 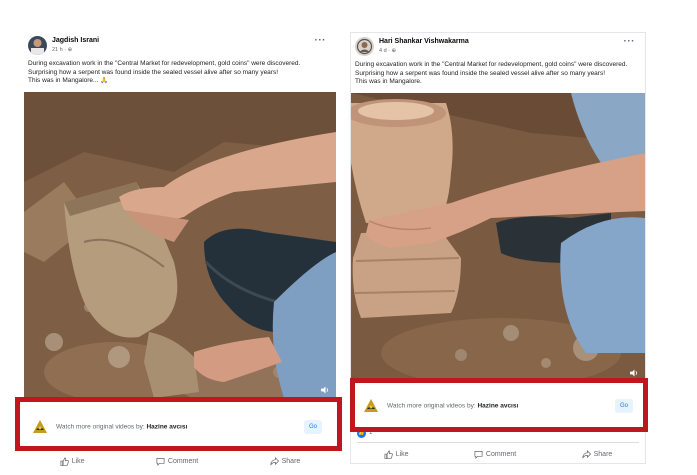 I want to click on author-name: Jagdish Israni, so click(x=75, y=40).